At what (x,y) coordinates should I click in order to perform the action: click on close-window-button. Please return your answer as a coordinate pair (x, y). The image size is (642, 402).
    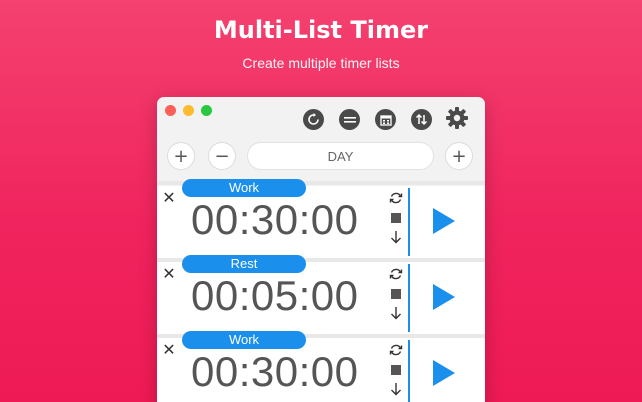
    Looking at the image, I should click on (170, 110).